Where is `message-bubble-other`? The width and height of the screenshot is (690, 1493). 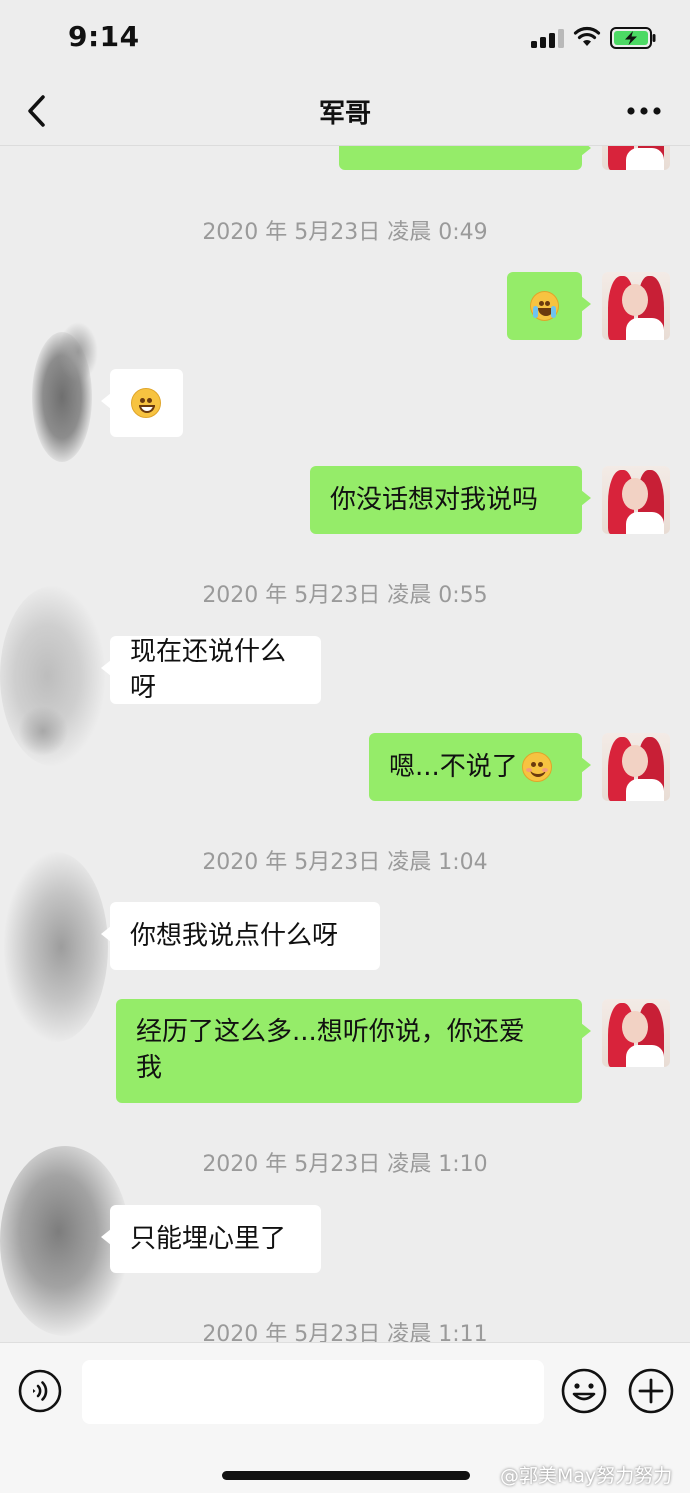
message-bubble-other is located at coordinates (142, 403).